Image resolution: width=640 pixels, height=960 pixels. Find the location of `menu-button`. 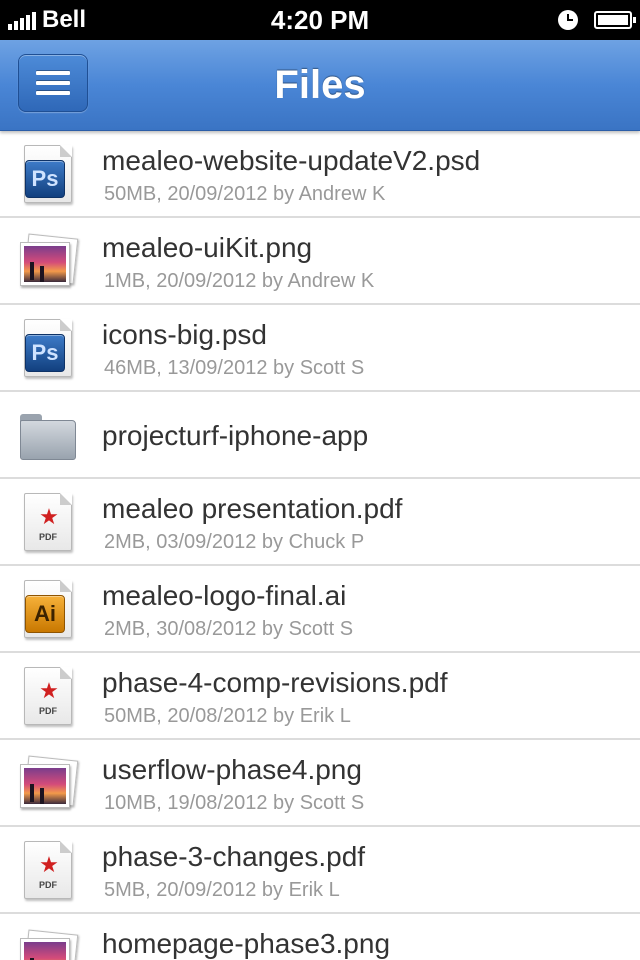

menu-button is located at coordinates (53, 83).